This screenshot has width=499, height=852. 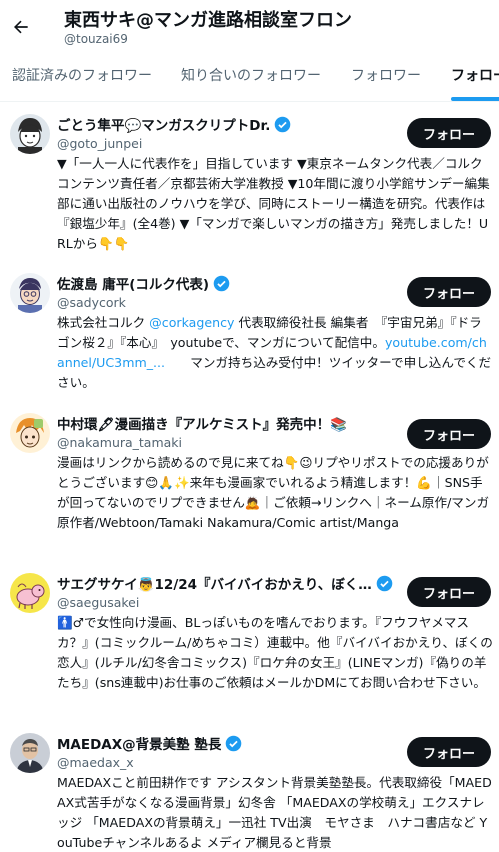 I want to click on arrow-left-icon, so click(x=21, y=27).